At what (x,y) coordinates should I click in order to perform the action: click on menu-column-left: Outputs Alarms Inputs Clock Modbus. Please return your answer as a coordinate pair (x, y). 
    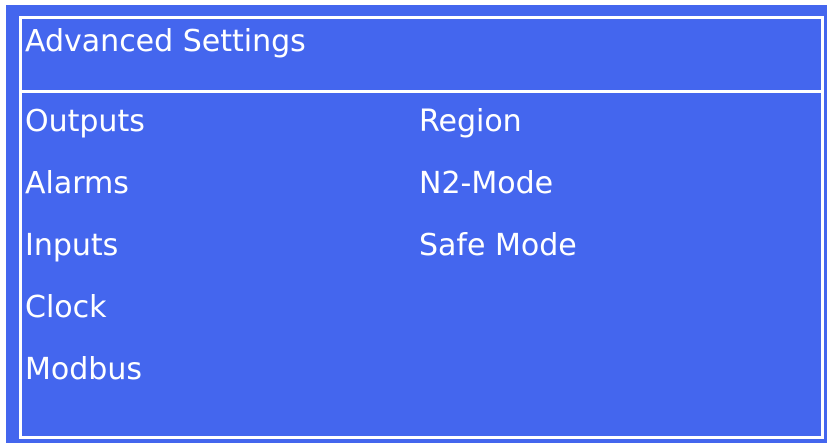
    Looking at the image, I should click on (85, 257).